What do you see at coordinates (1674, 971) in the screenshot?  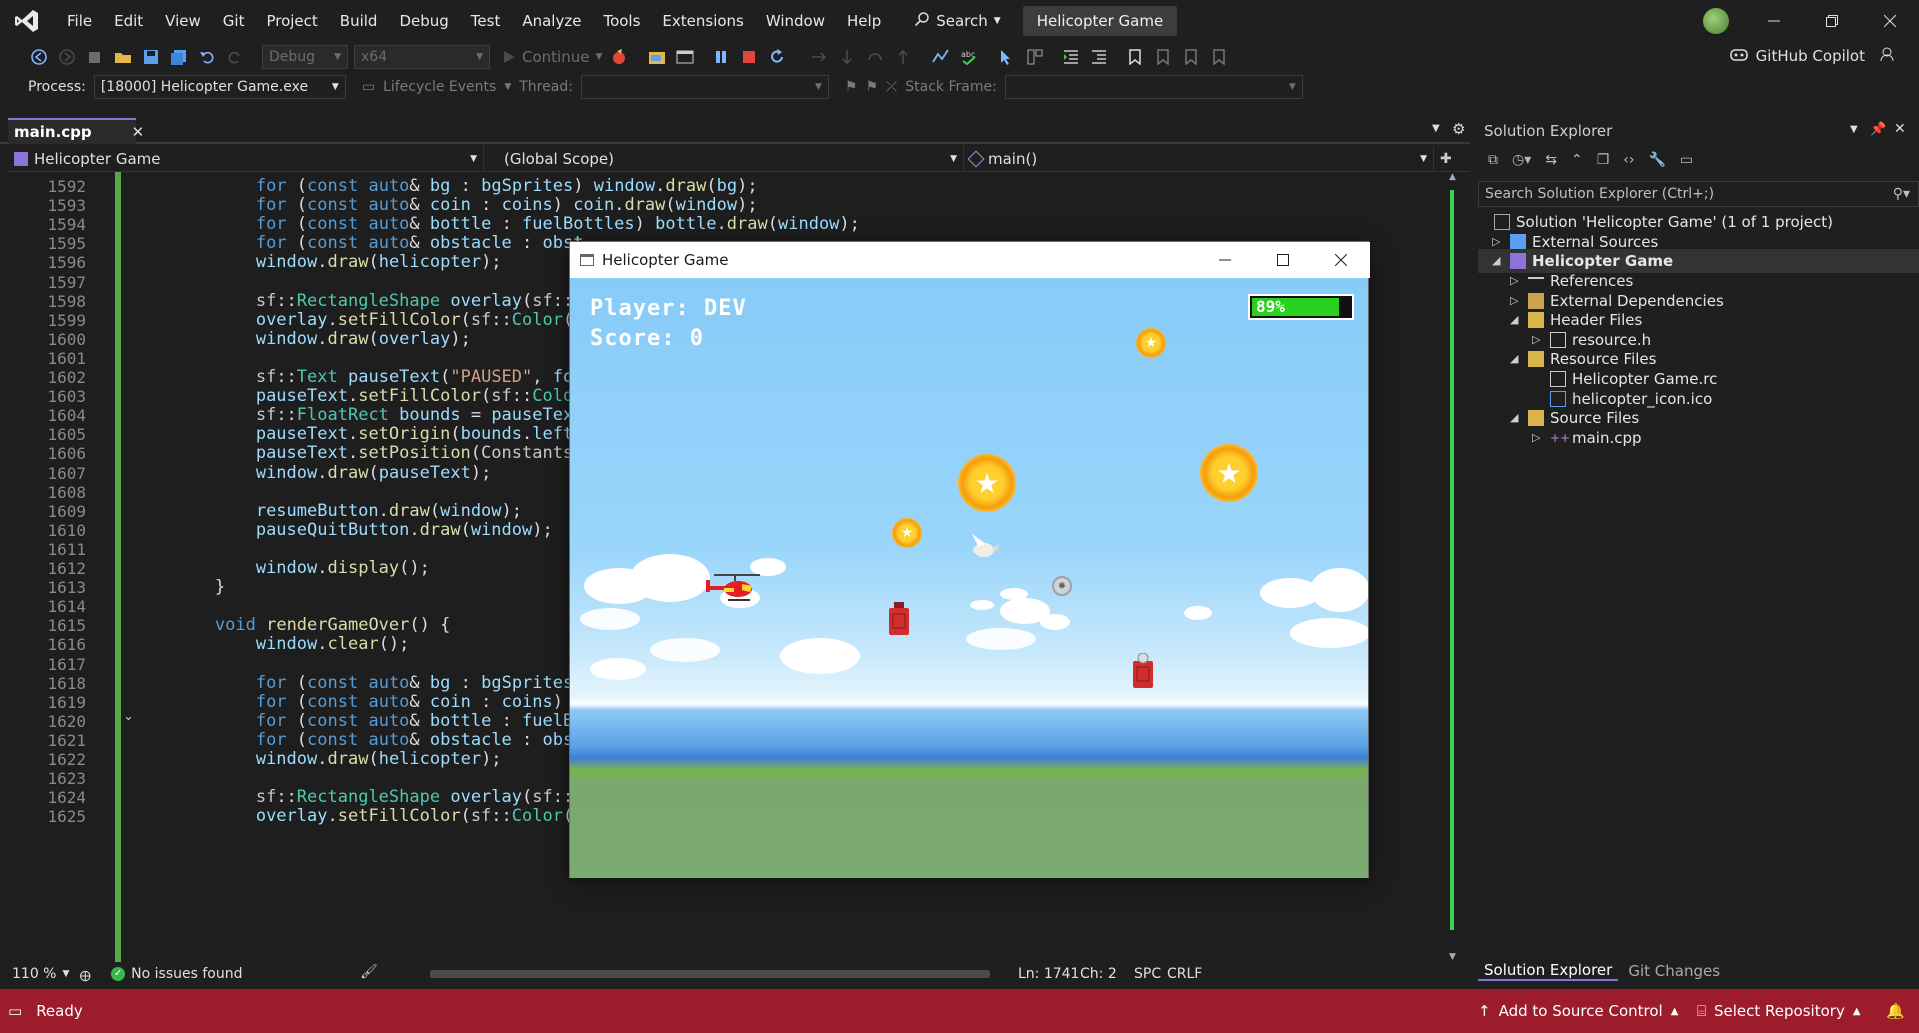 I see `tab-git-changes: Git Changes` at bounding box center [1674, 971].